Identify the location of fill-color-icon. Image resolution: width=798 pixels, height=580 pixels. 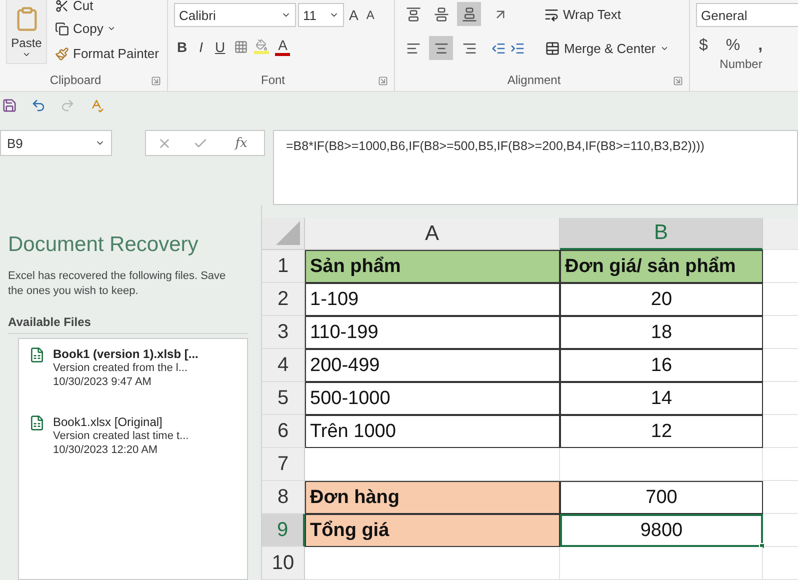
(262, 46).